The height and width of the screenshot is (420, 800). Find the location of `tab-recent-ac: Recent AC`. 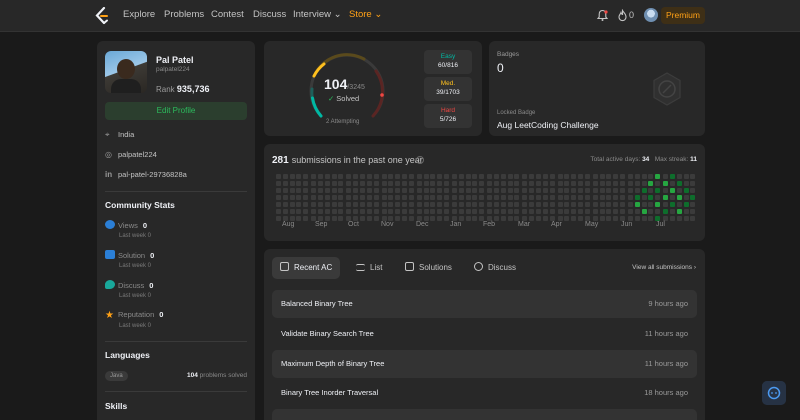

tab-recent-ac: Recent AC is located at coordinates (306, 268).